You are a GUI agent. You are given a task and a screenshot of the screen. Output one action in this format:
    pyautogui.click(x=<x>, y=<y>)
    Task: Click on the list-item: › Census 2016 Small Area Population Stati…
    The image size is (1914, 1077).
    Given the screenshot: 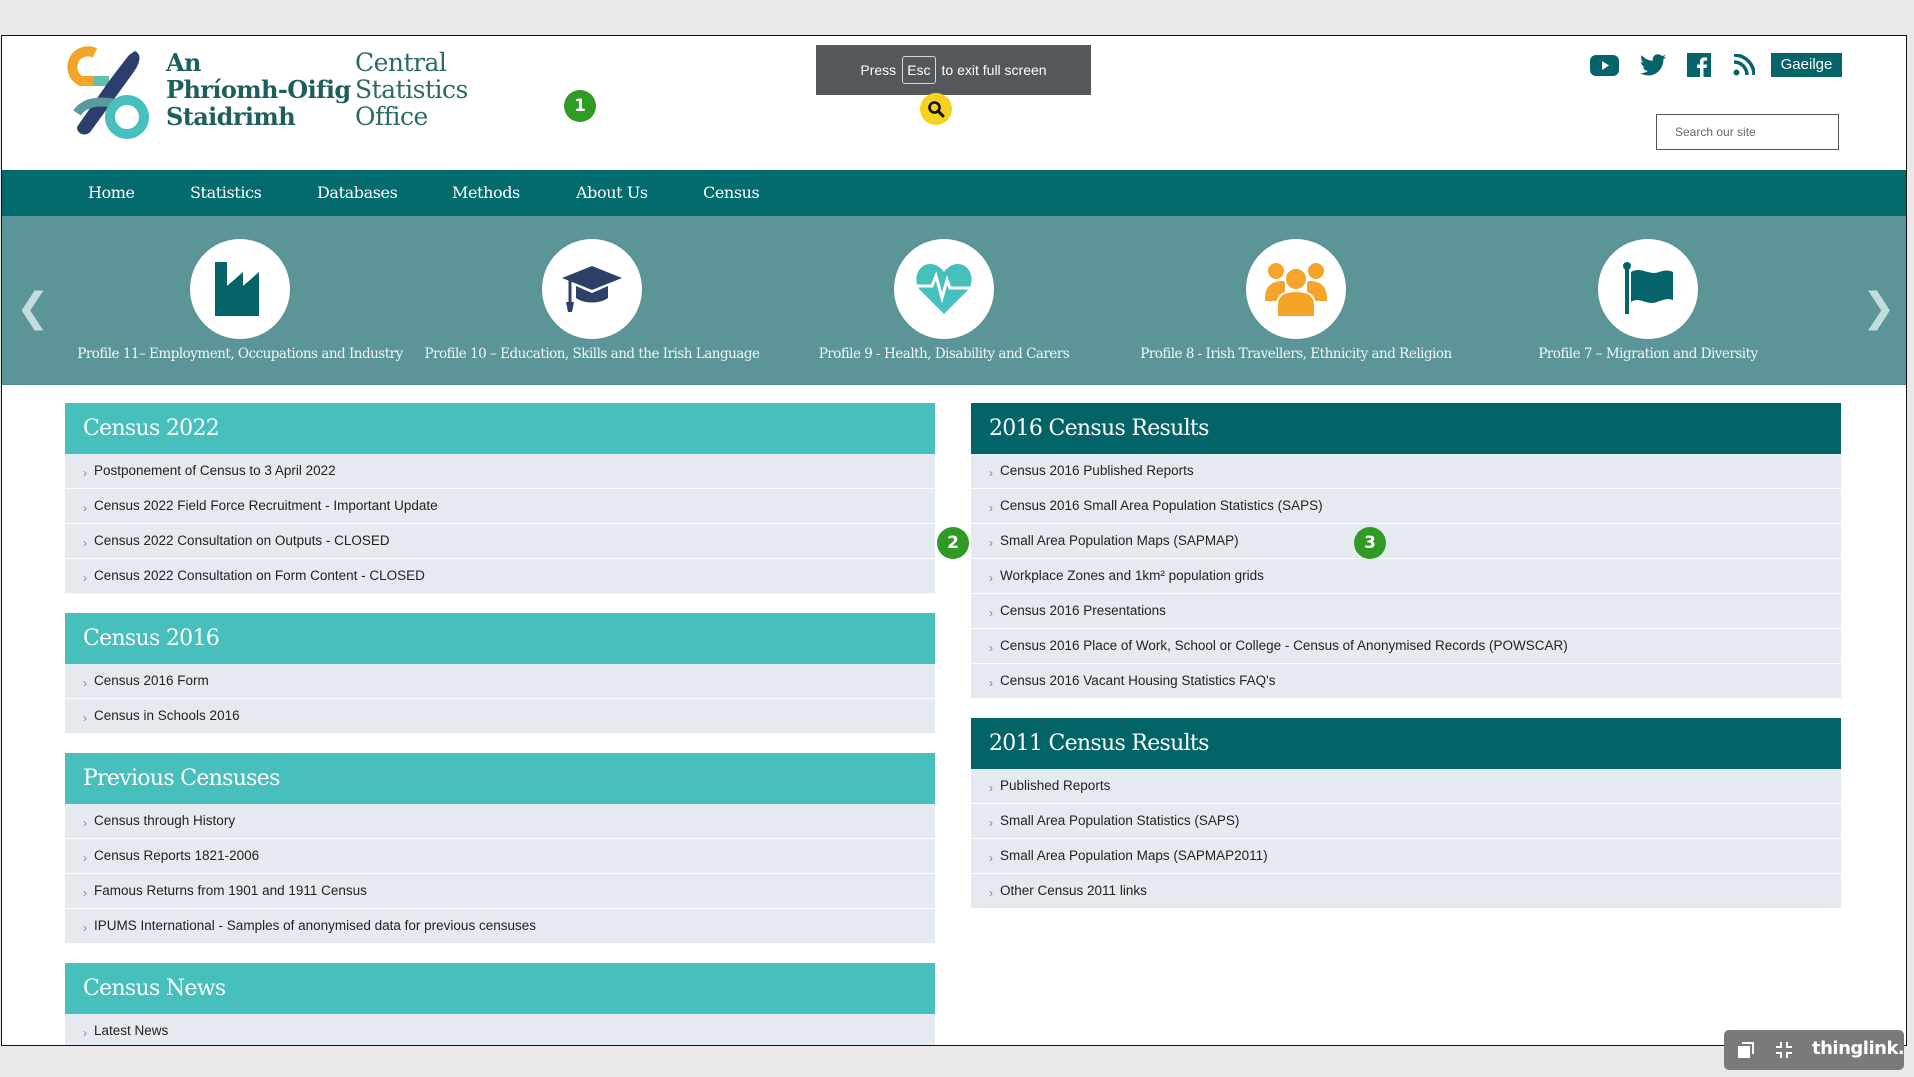 What is the action you would take?
    pyautogui.click(x=1406, y=506)
    